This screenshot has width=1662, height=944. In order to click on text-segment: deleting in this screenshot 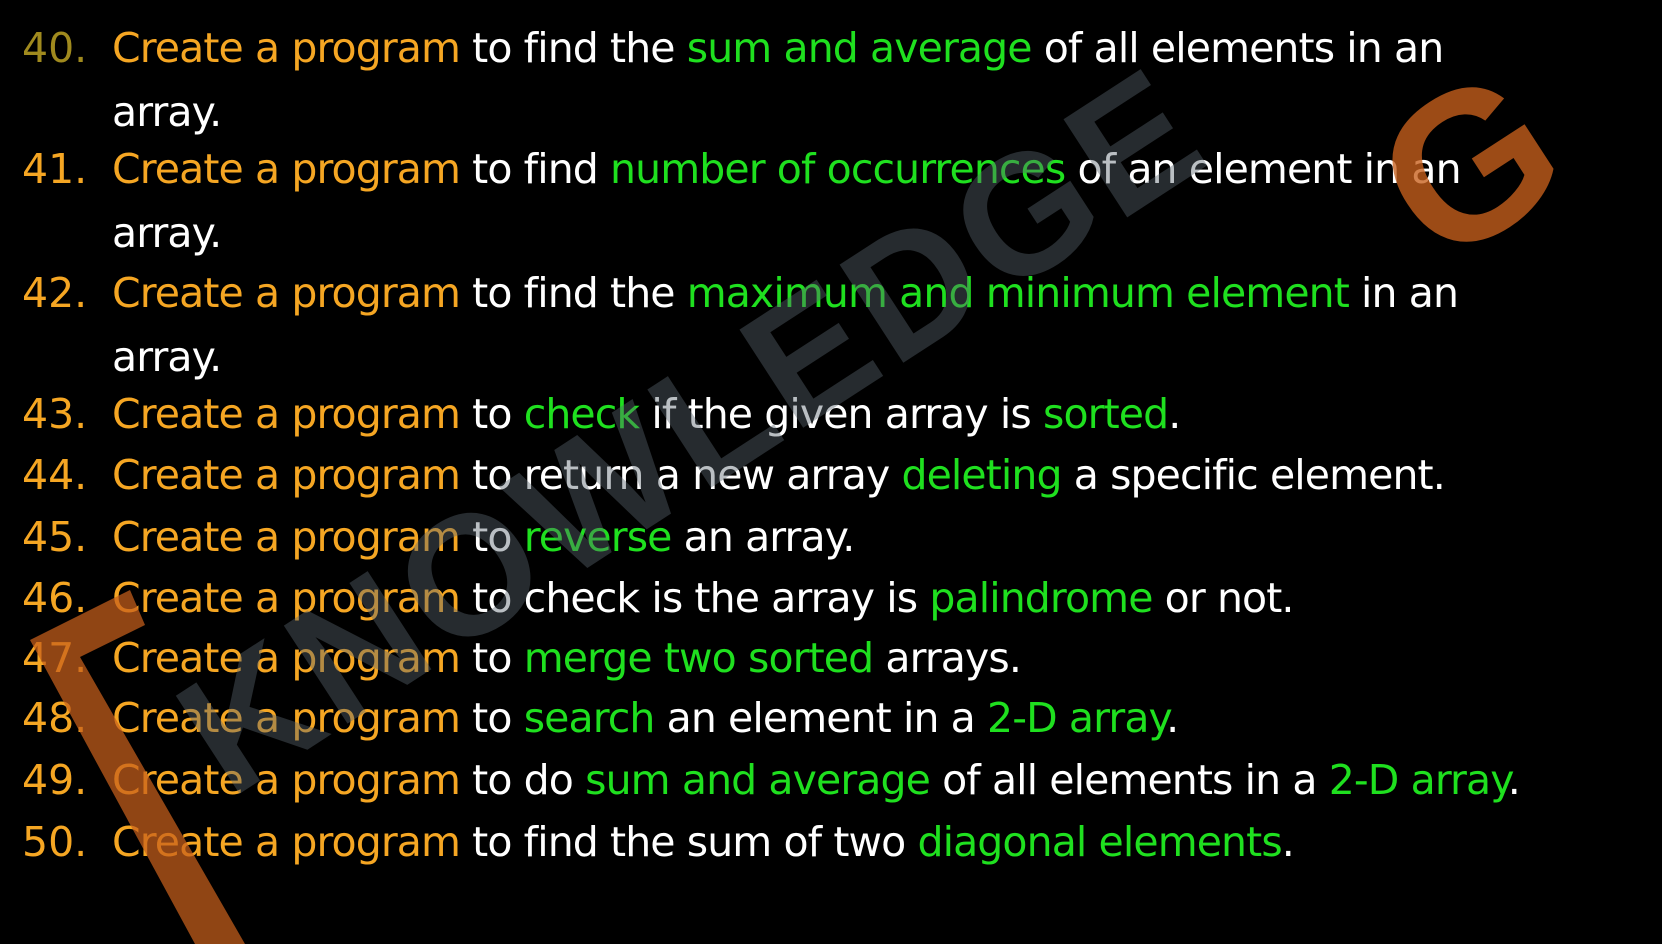, I will do `click(981, 475)`.